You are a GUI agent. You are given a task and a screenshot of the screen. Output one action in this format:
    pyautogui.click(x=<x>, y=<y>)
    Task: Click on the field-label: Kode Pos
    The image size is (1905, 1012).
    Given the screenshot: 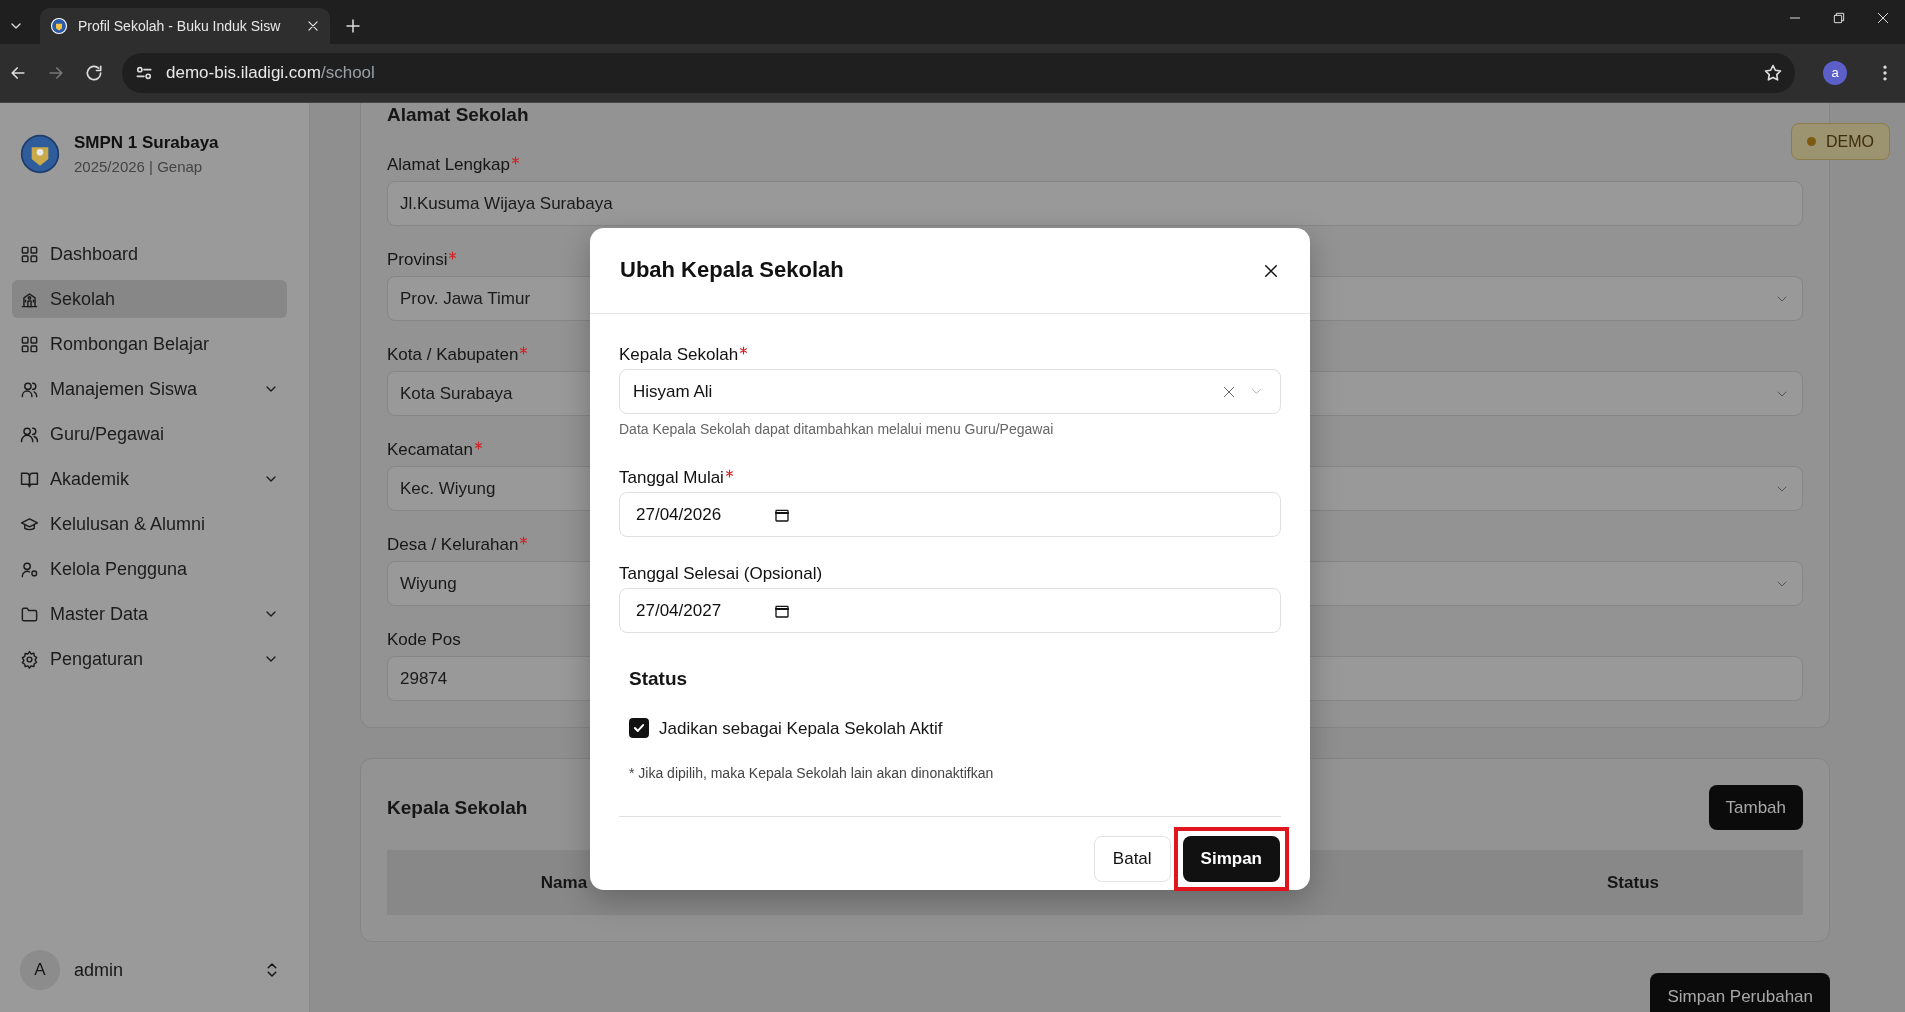 What is the action you would take?
    pyautogui.click(x=424, y=640)
    